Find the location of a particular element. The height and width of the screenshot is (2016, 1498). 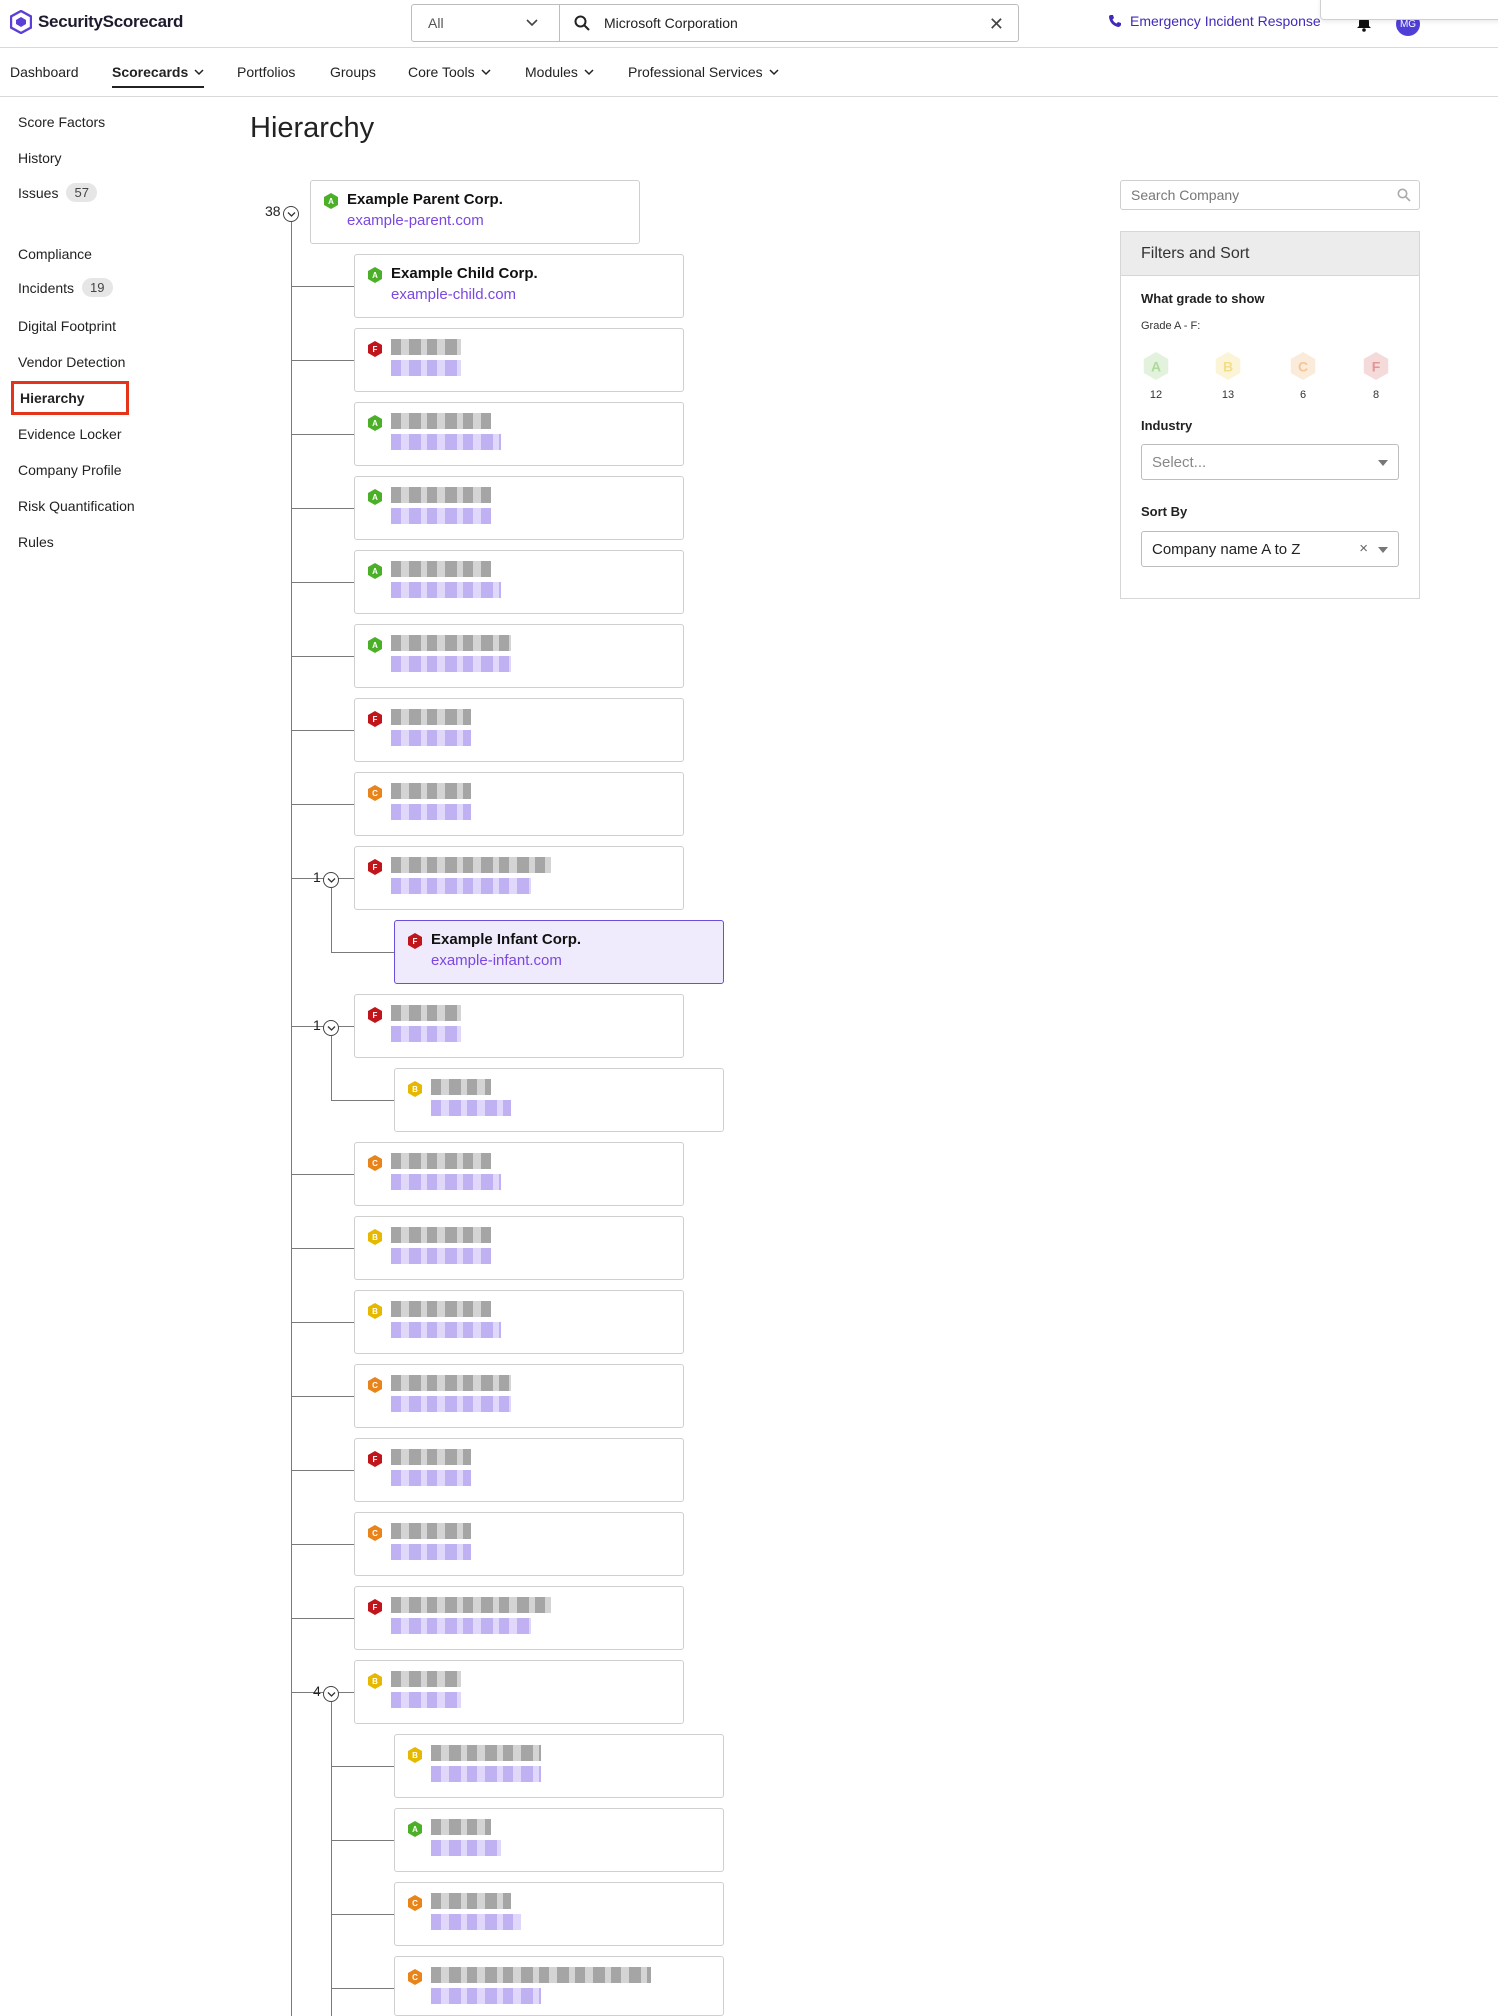

sidebar-item-risk-quantification: Risk Quantification is located at coordinates (76, 506).